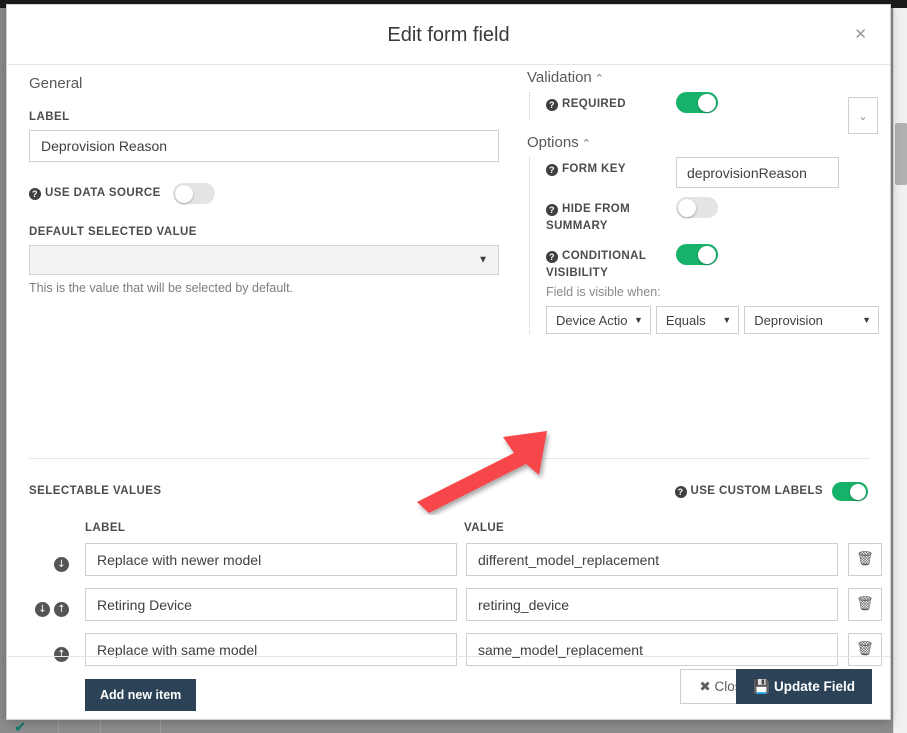  I want to click on condition-builder: Device Actio ▼ Equals ▼ Deprovision ▼, so click(712, 320).